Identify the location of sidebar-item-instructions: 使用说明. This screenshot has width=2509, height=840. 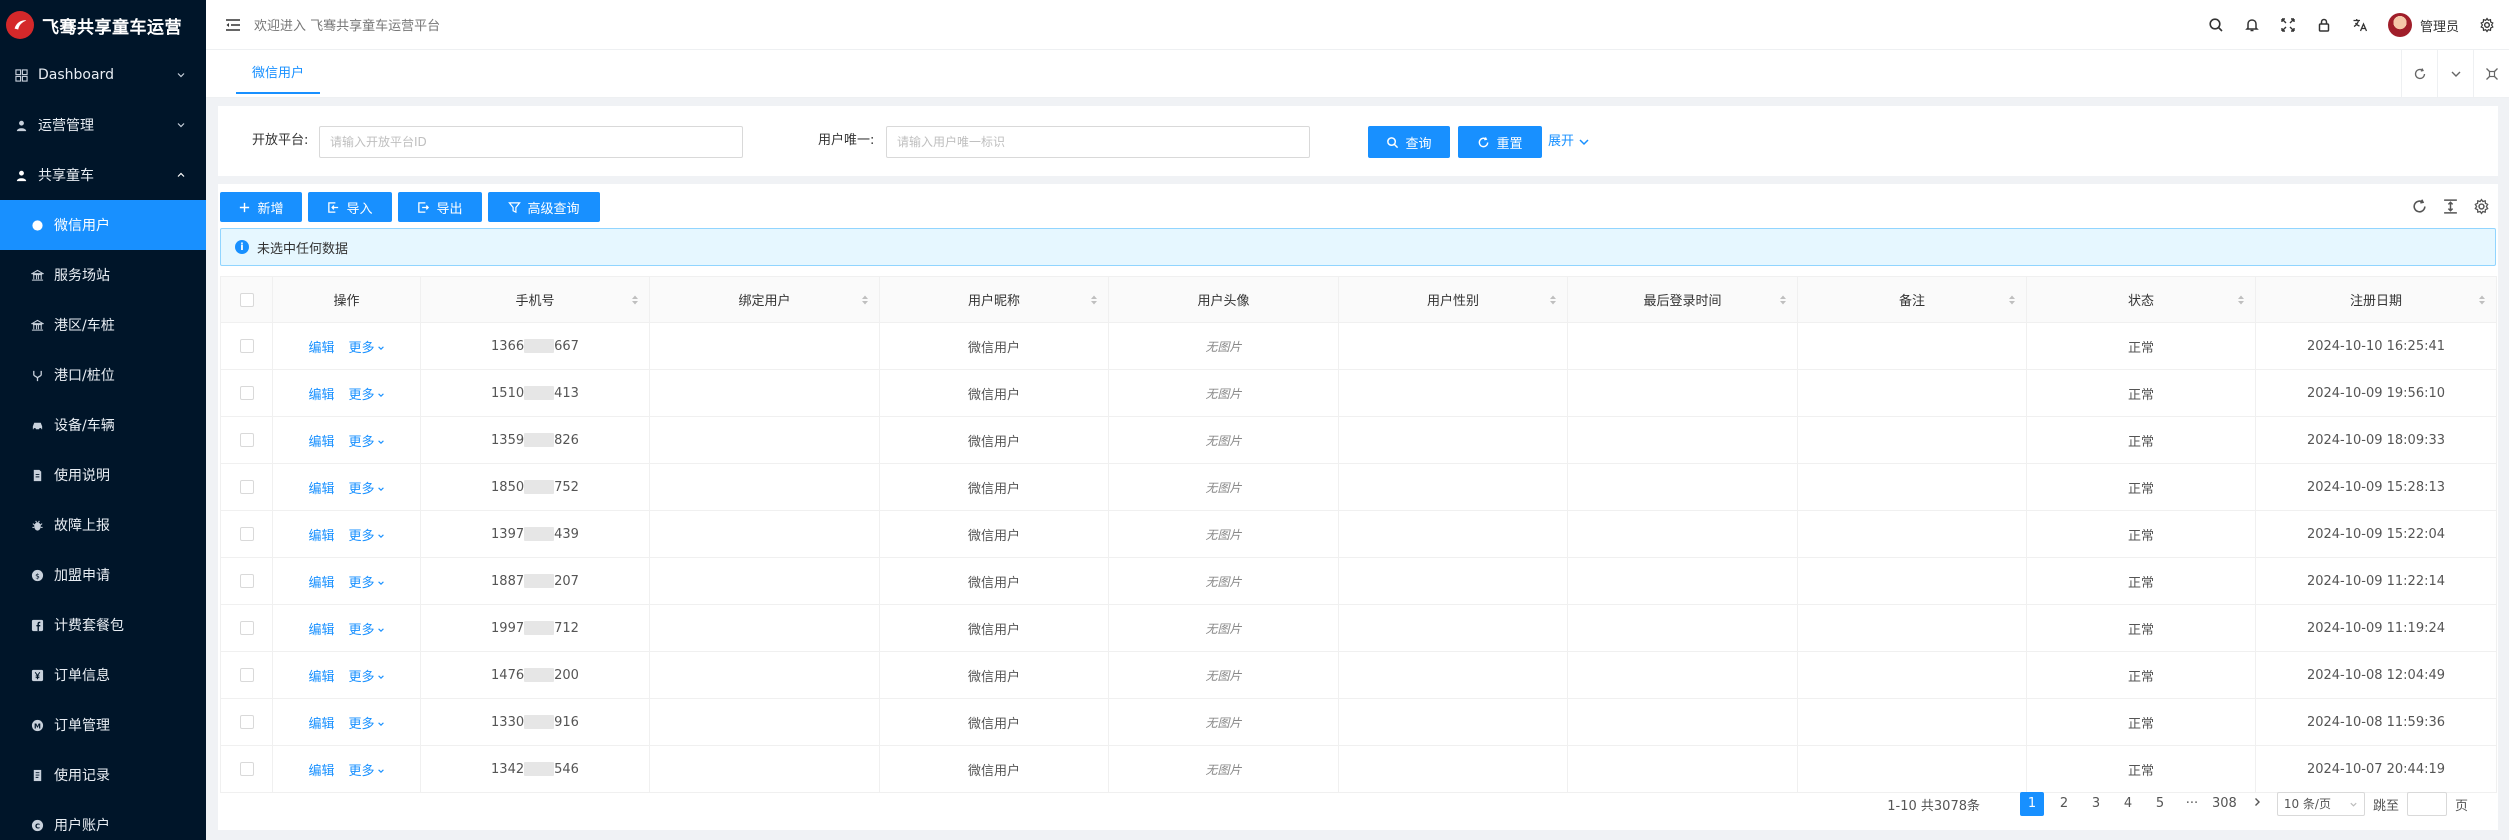
(103, 475).